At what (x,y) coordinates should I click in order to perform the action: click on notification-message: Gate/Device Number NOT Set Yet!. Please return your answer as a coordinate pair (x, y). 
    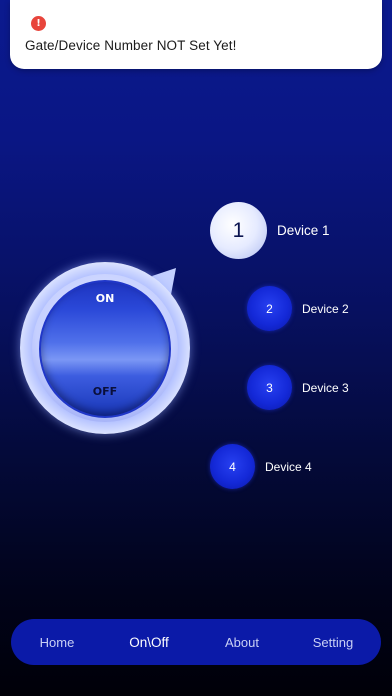
    Looking at the image, I should click on (131, 45).